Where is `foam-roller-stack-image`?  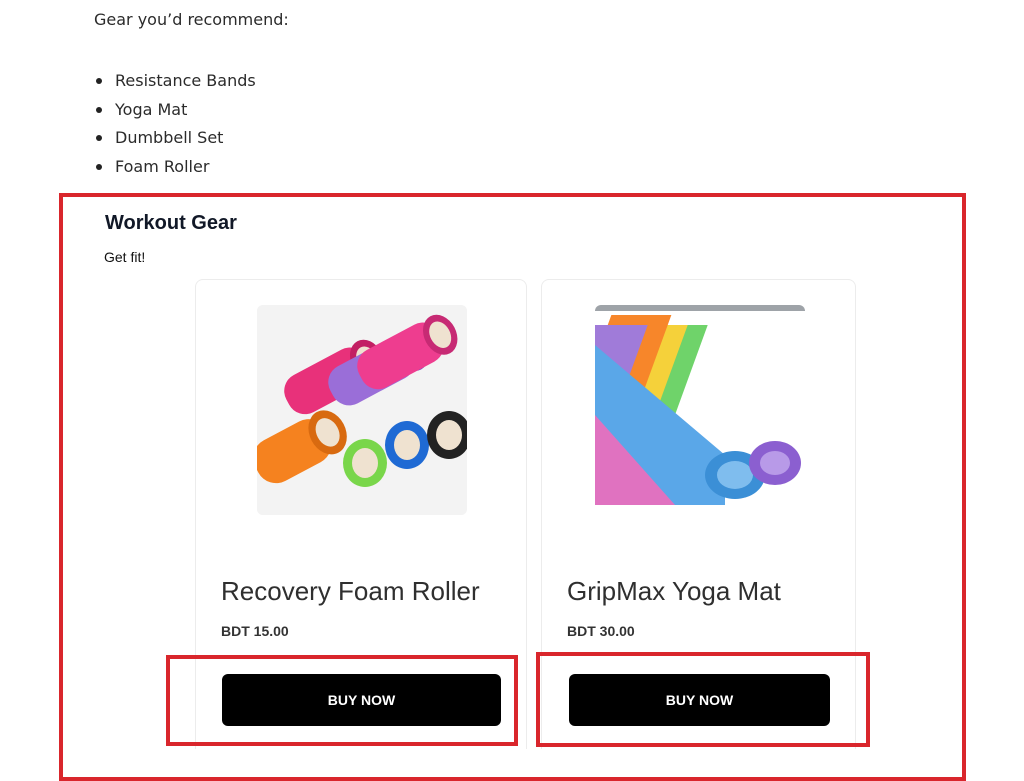
foam-roller-stack-image is located at coordinates (362, 410).